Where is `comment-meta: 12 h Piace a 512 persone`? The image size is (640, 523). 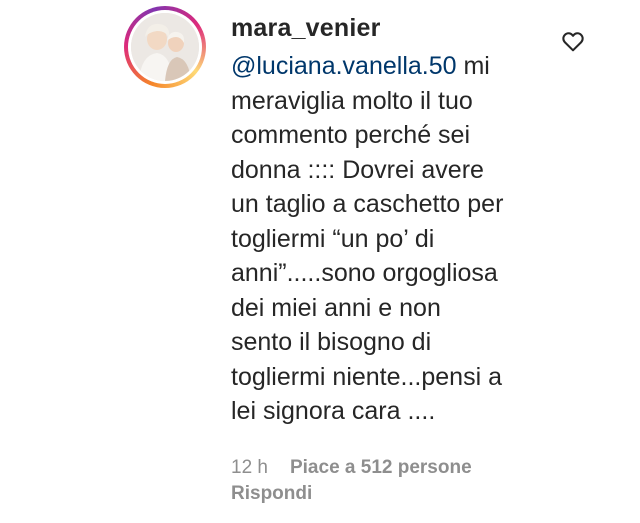 comment-meta: 12 h Piace a 512 persone is located at coordinates (351, 468).